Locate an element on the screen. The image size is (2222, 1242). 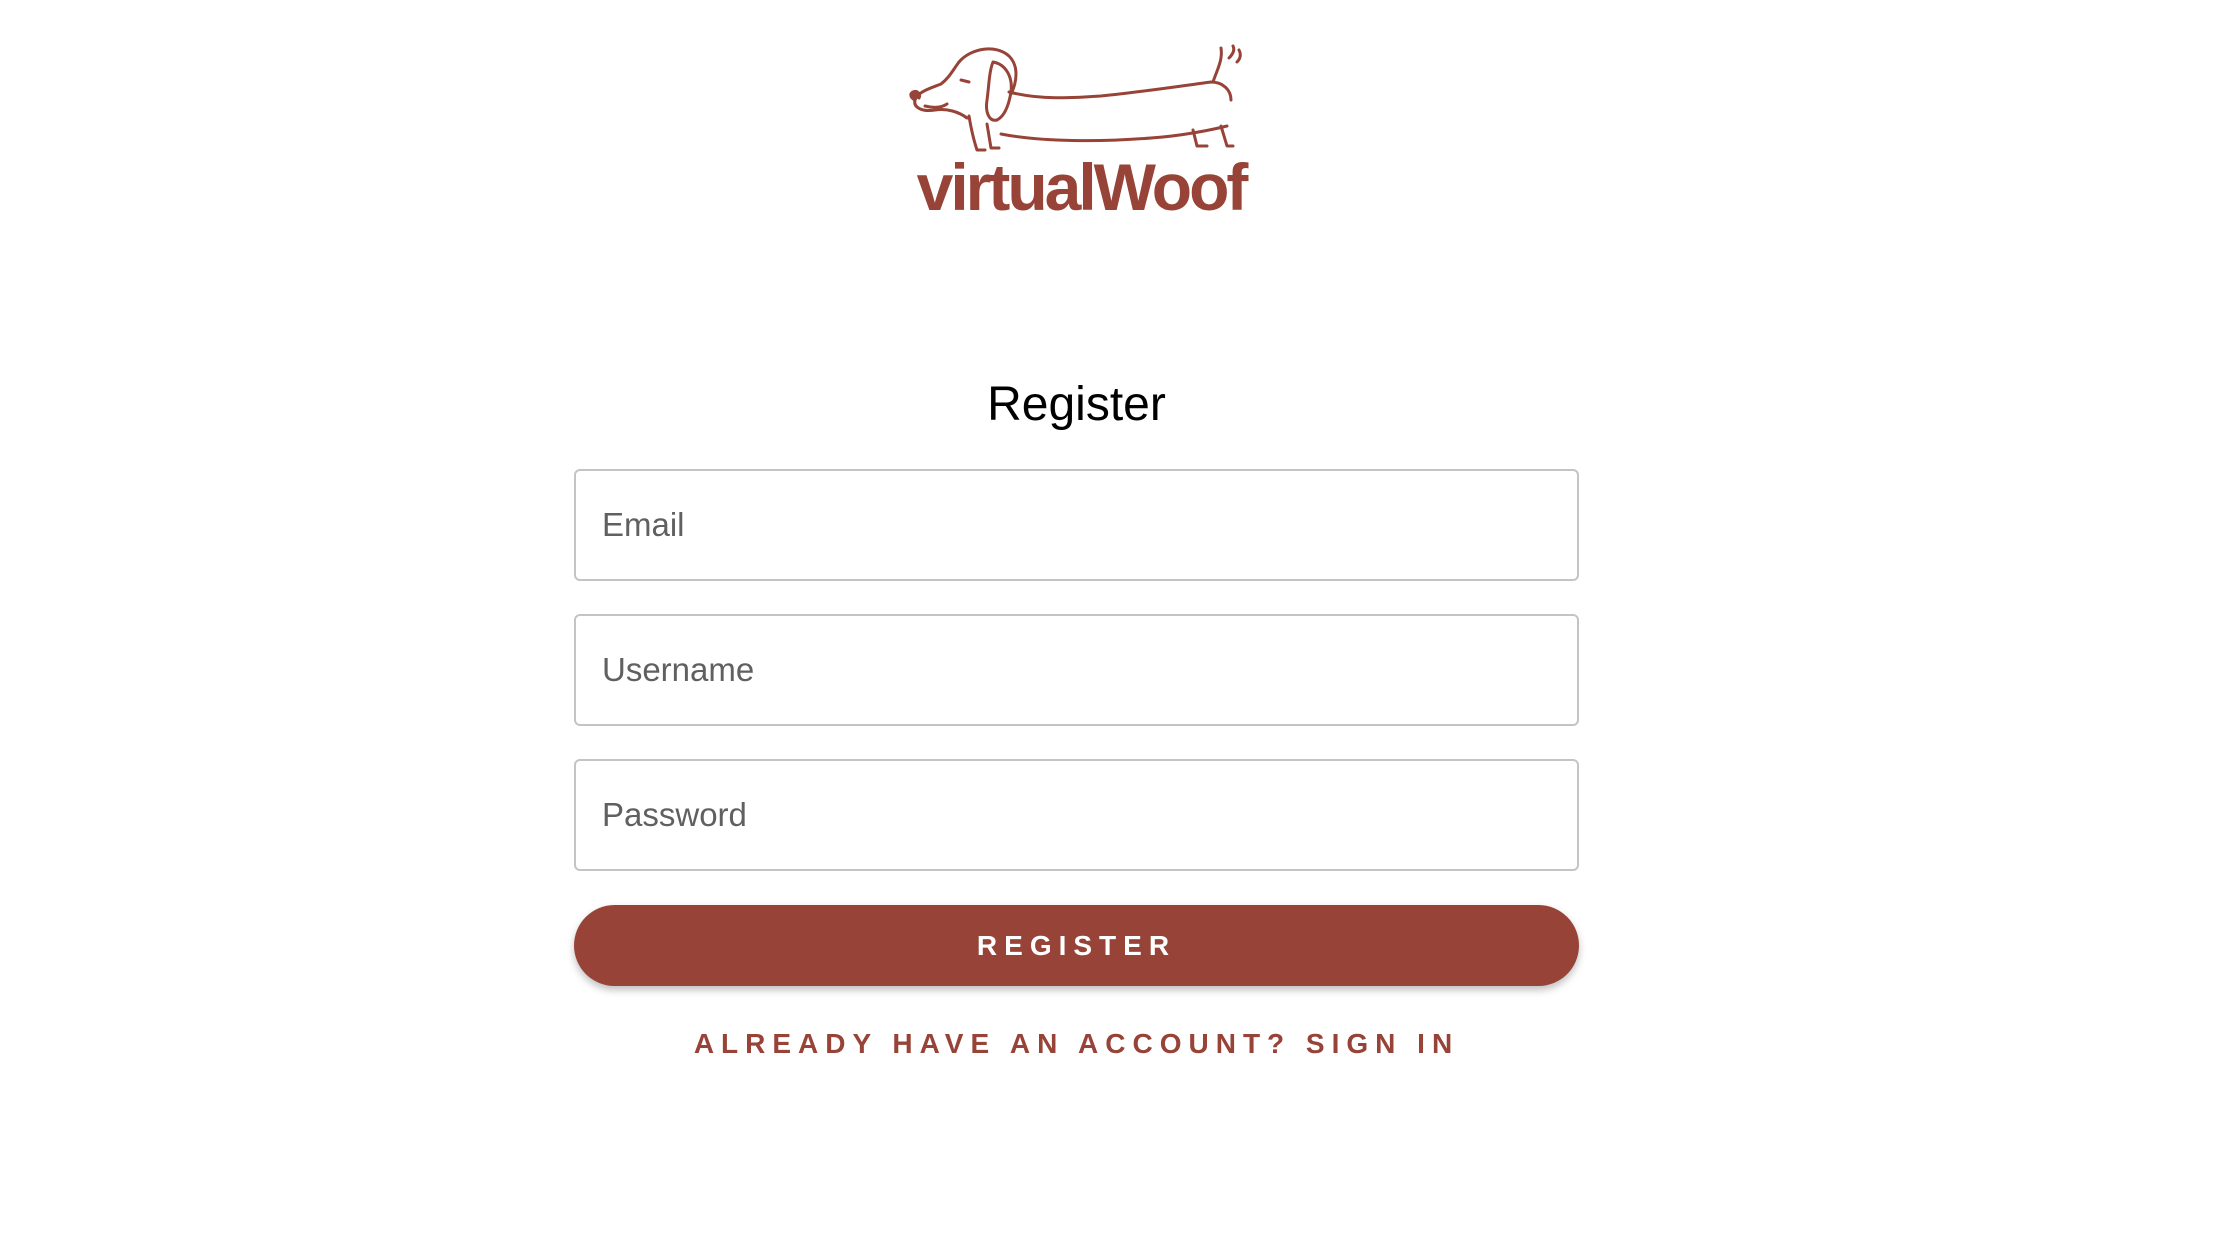
page-title: Register is located at coordinates (1076, 404).